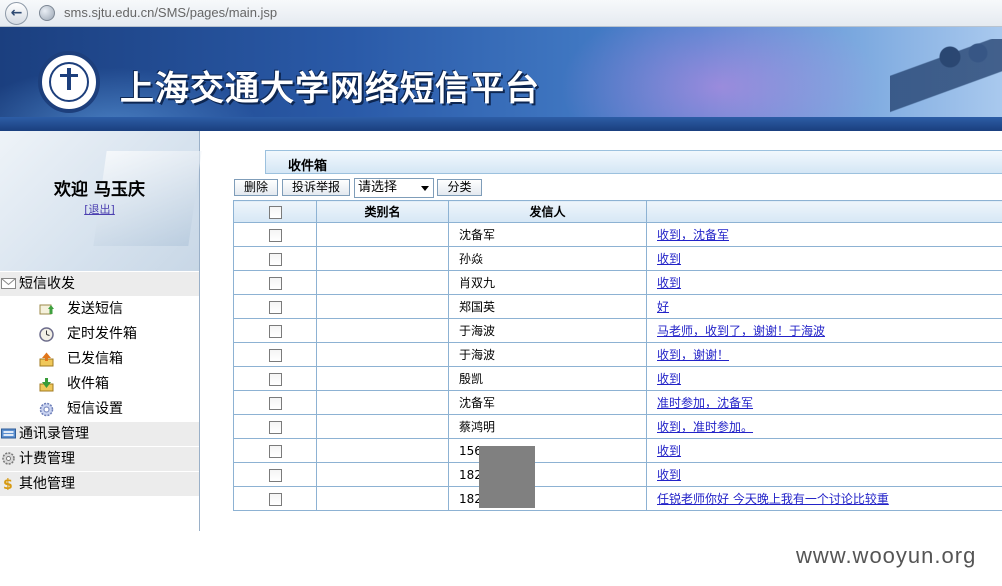  Describe the element at coordinates (824, 234) in the screenshot. I see `message-cell: 收到，沈备军` at that location.